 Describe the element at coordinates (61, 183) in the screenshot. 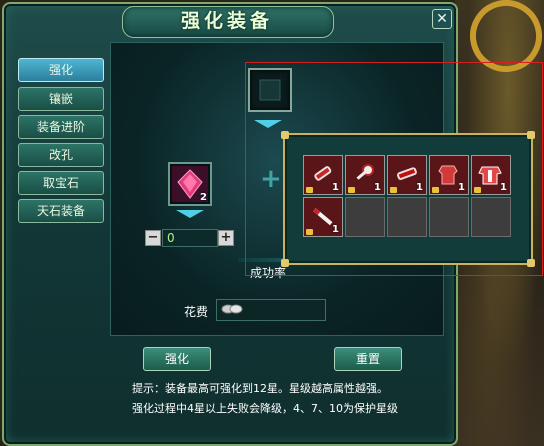

I see `tab-extract-gem: 取宝石` at that location.